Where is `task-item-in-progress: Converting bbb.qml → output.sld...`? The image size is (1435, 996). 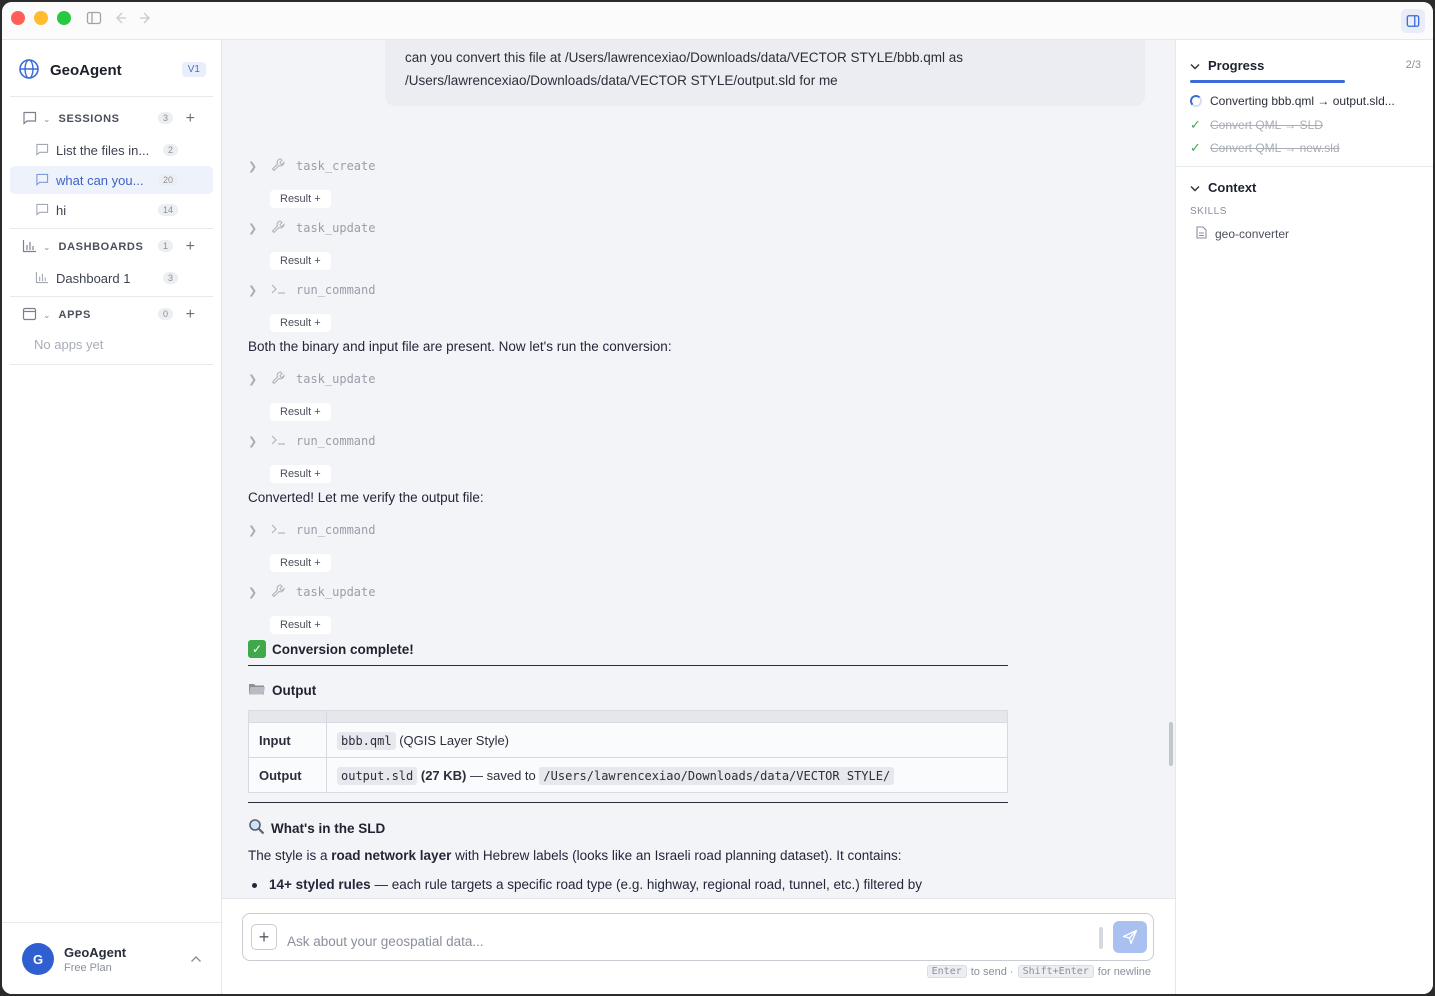
task-item-in-progress: Converting bbb.qml → output.sld... is located at coordinates (1292, 101).